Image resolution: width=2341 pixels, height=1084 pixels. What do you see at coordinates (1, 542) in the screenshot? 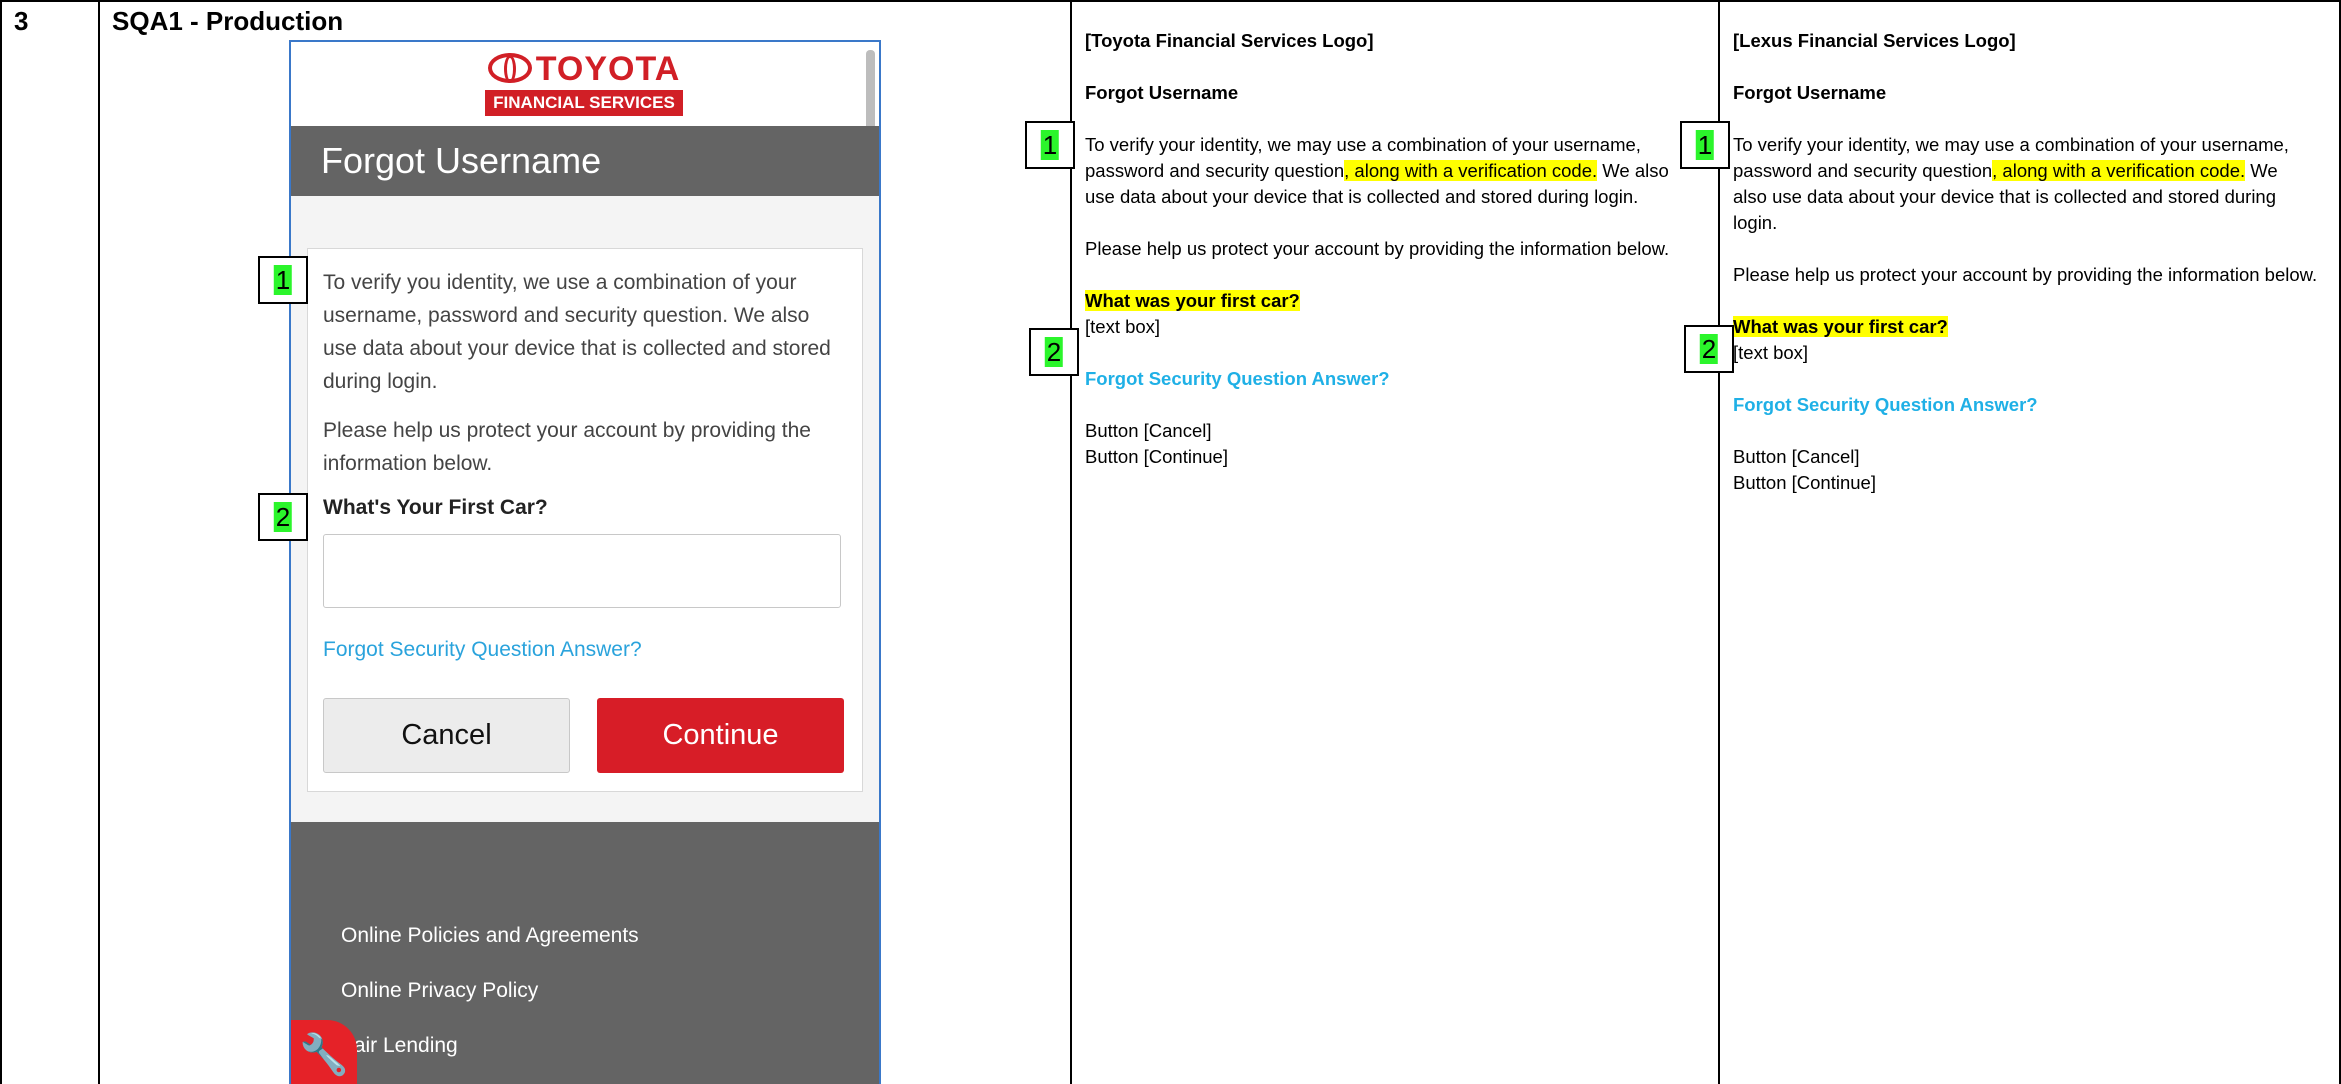
I see `table-left-border` at bounding box center [1, 542].